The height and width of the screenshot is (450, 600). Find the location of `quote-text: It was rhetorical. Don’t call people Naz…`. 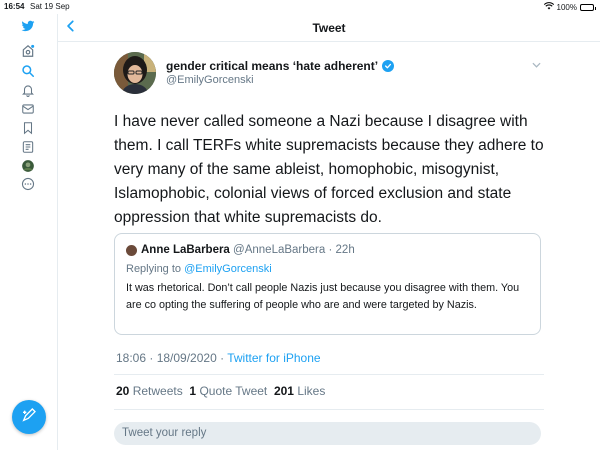

quote-text: It was rhetorical. Don’t call people Naz… is located at coordinates (323, 296).